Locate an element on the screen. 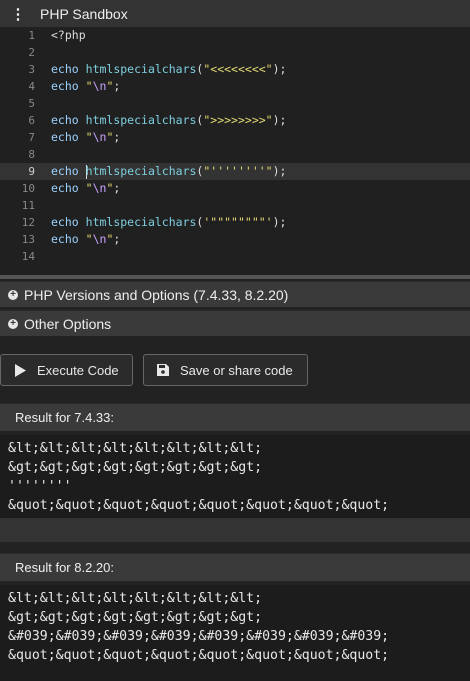 The height and width of the screenshot is (681, 470). line-number: 8 is located at coordinates (31, 154).